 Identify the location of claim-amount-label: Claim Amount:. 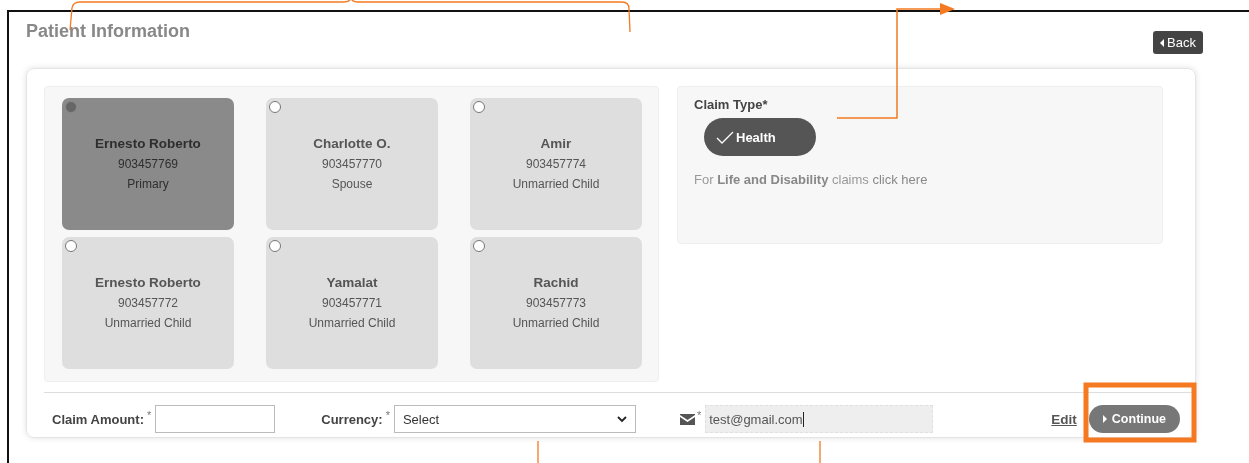
(98, 419).